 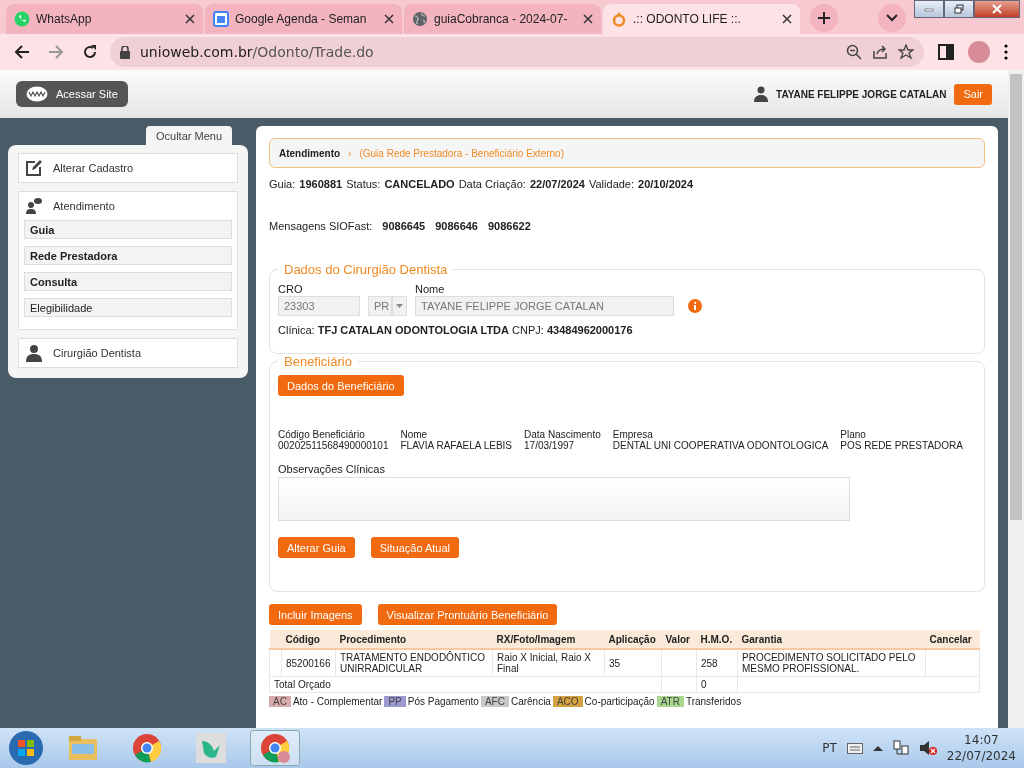 I want to click on share-icon, so click(x=880, y=52).